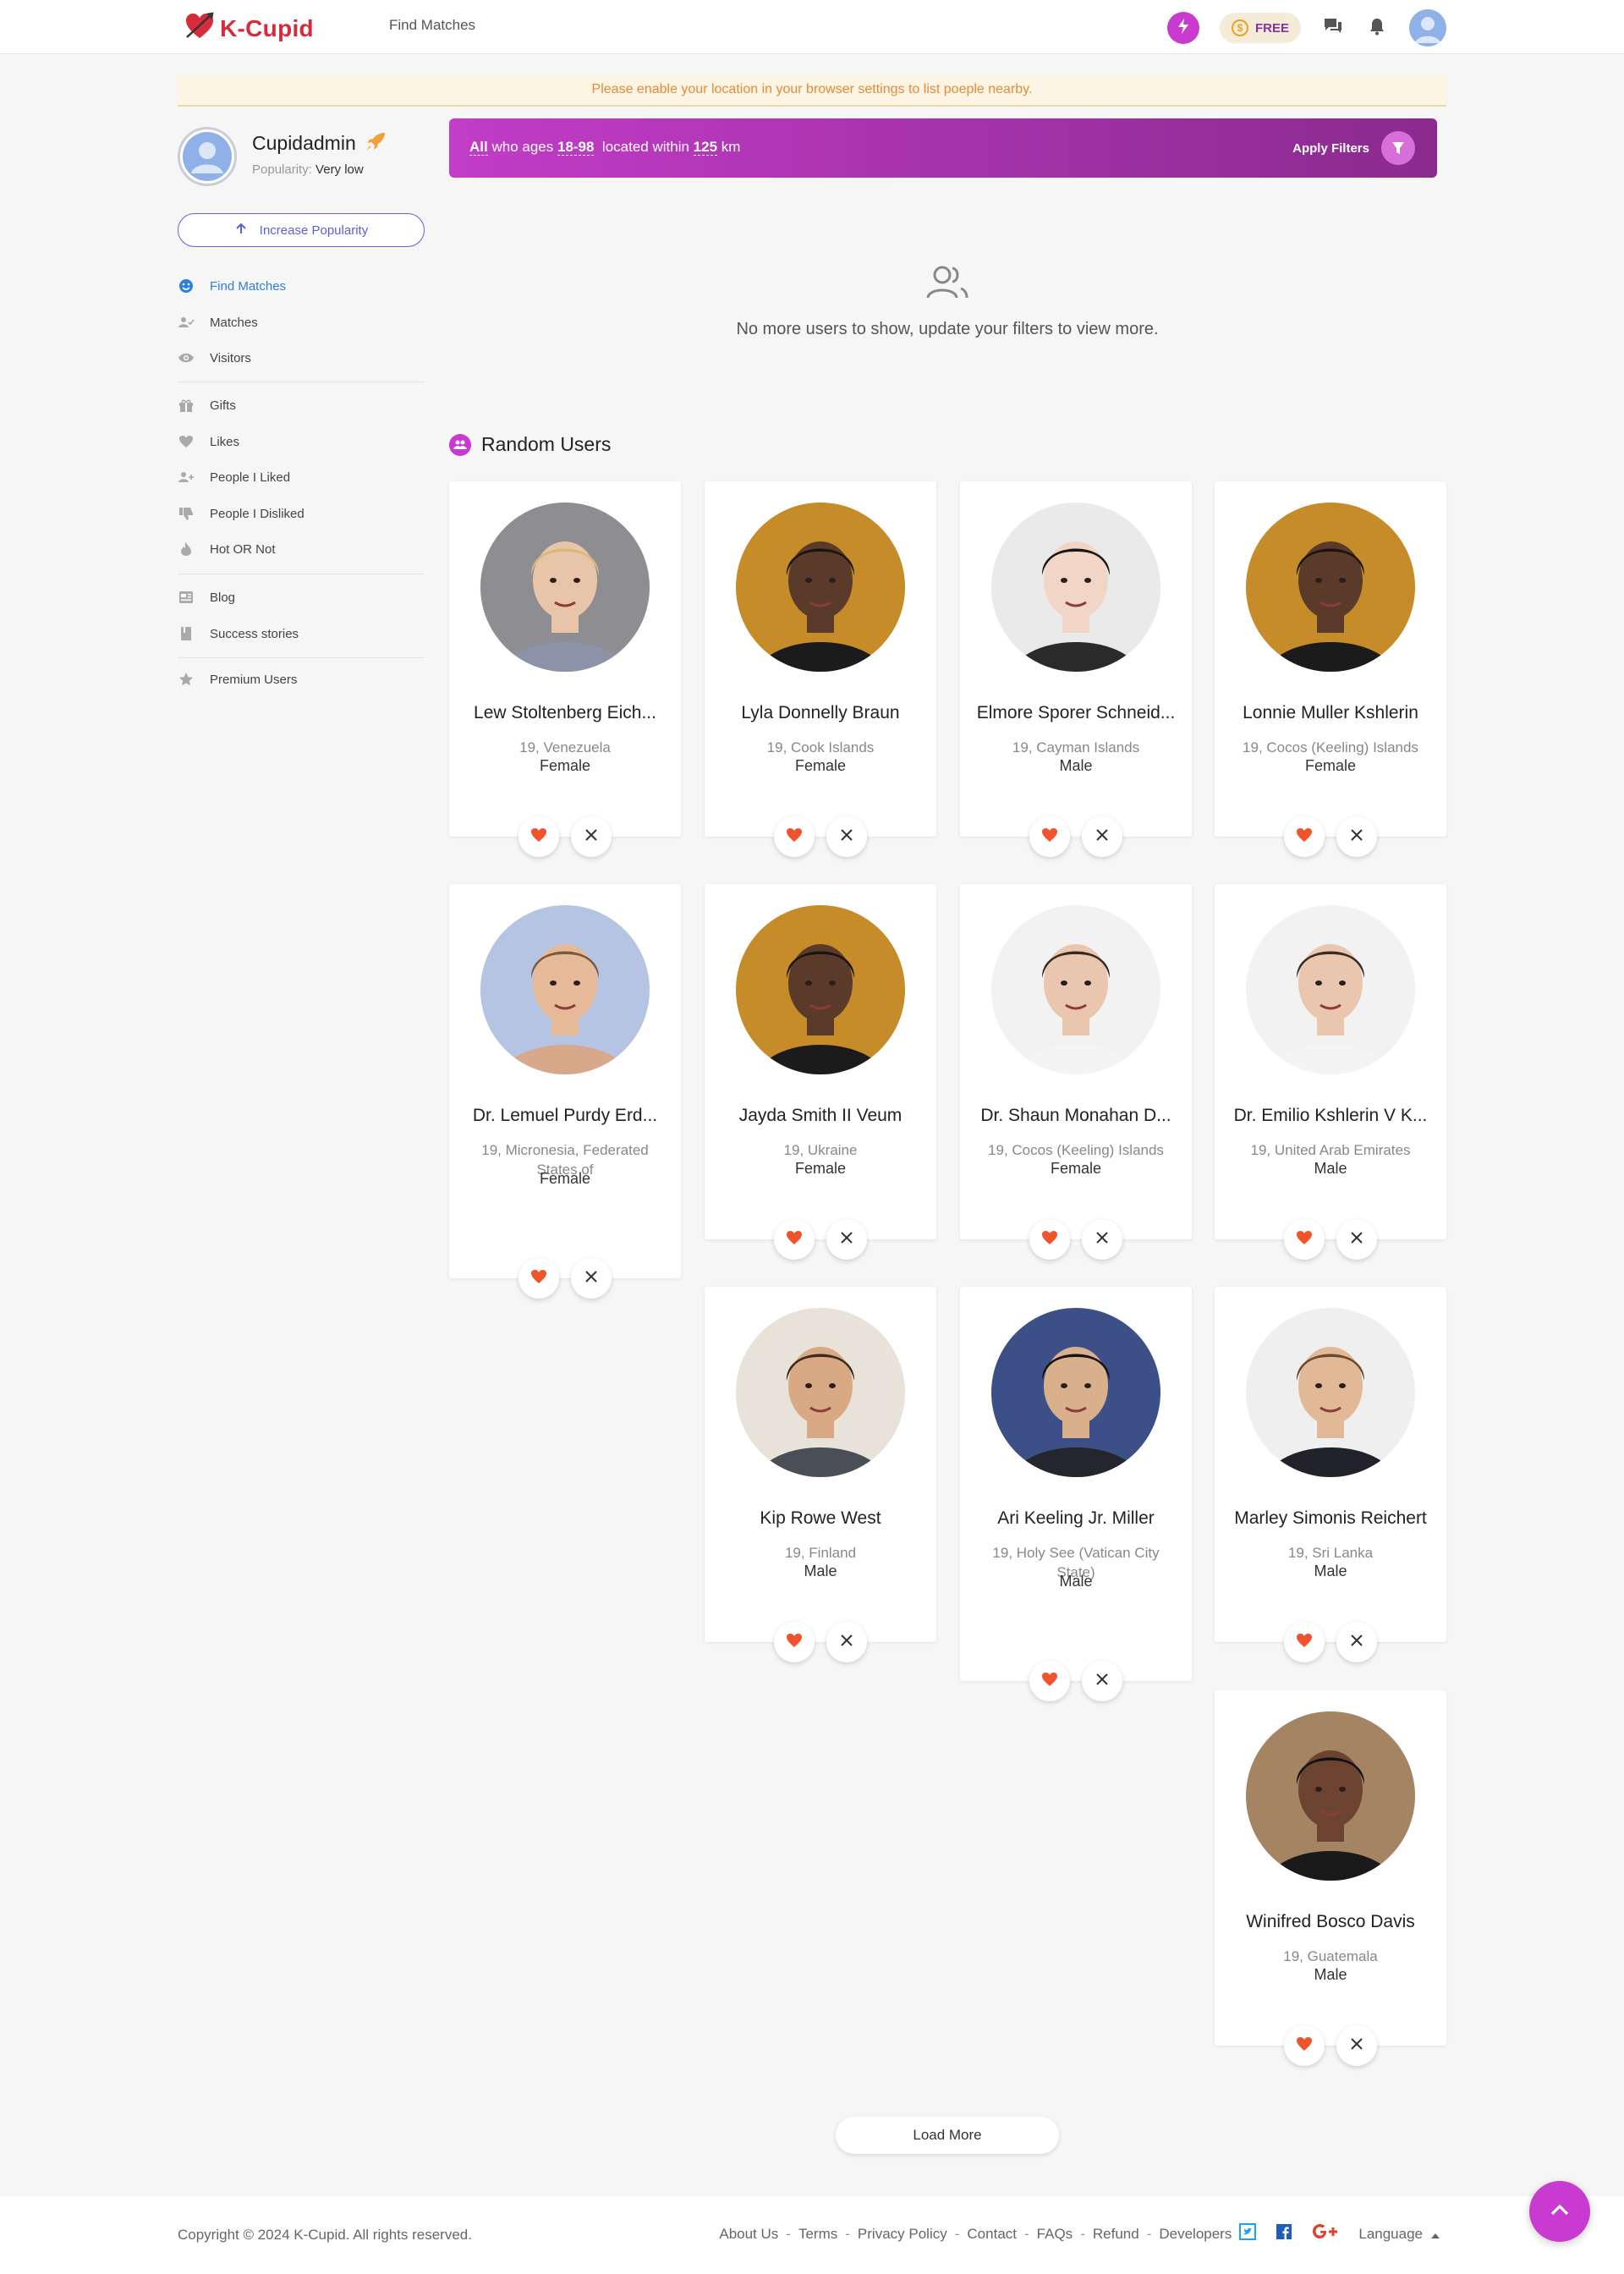  Describe the element at coordinates (218, 322) in the screenshot. I see `sidebar-item-matches: Matches` at that location.